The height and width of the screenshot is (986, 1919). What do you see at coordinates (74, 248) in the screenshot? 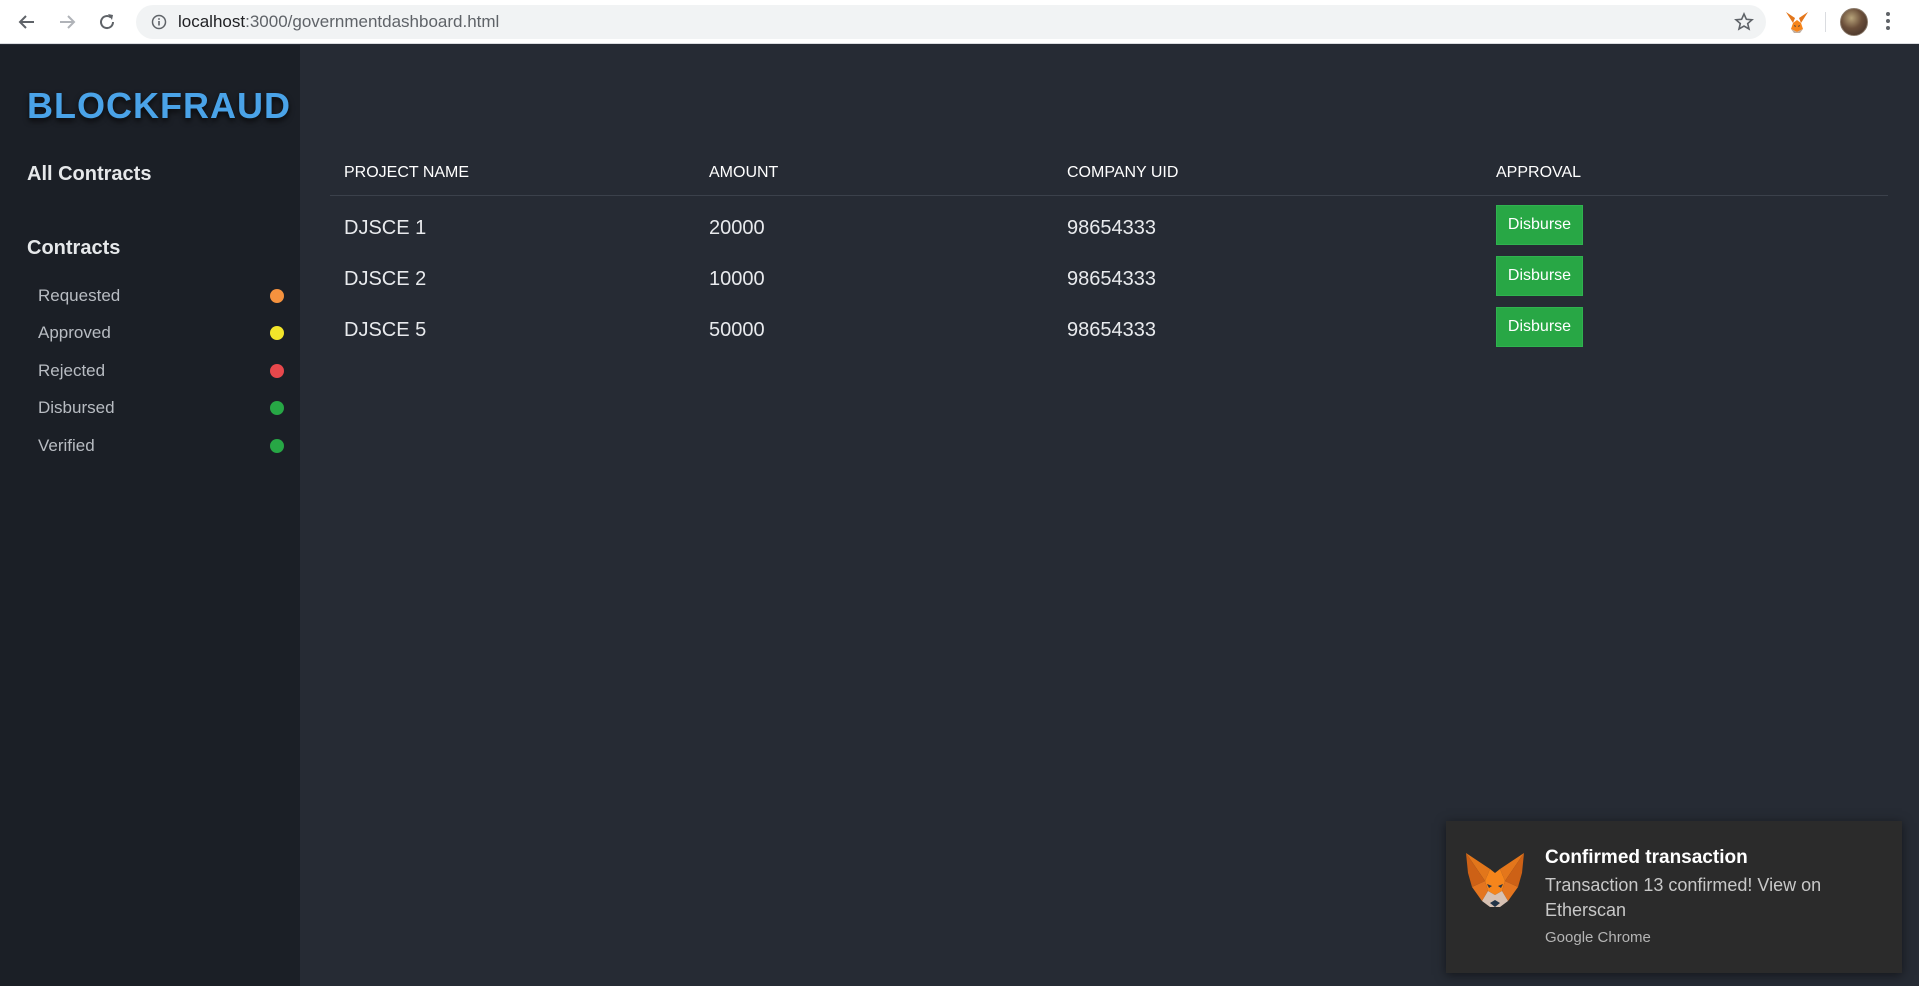
I see `sidebar-heading-contracts: Contracts` at bounding box center [74, 248].